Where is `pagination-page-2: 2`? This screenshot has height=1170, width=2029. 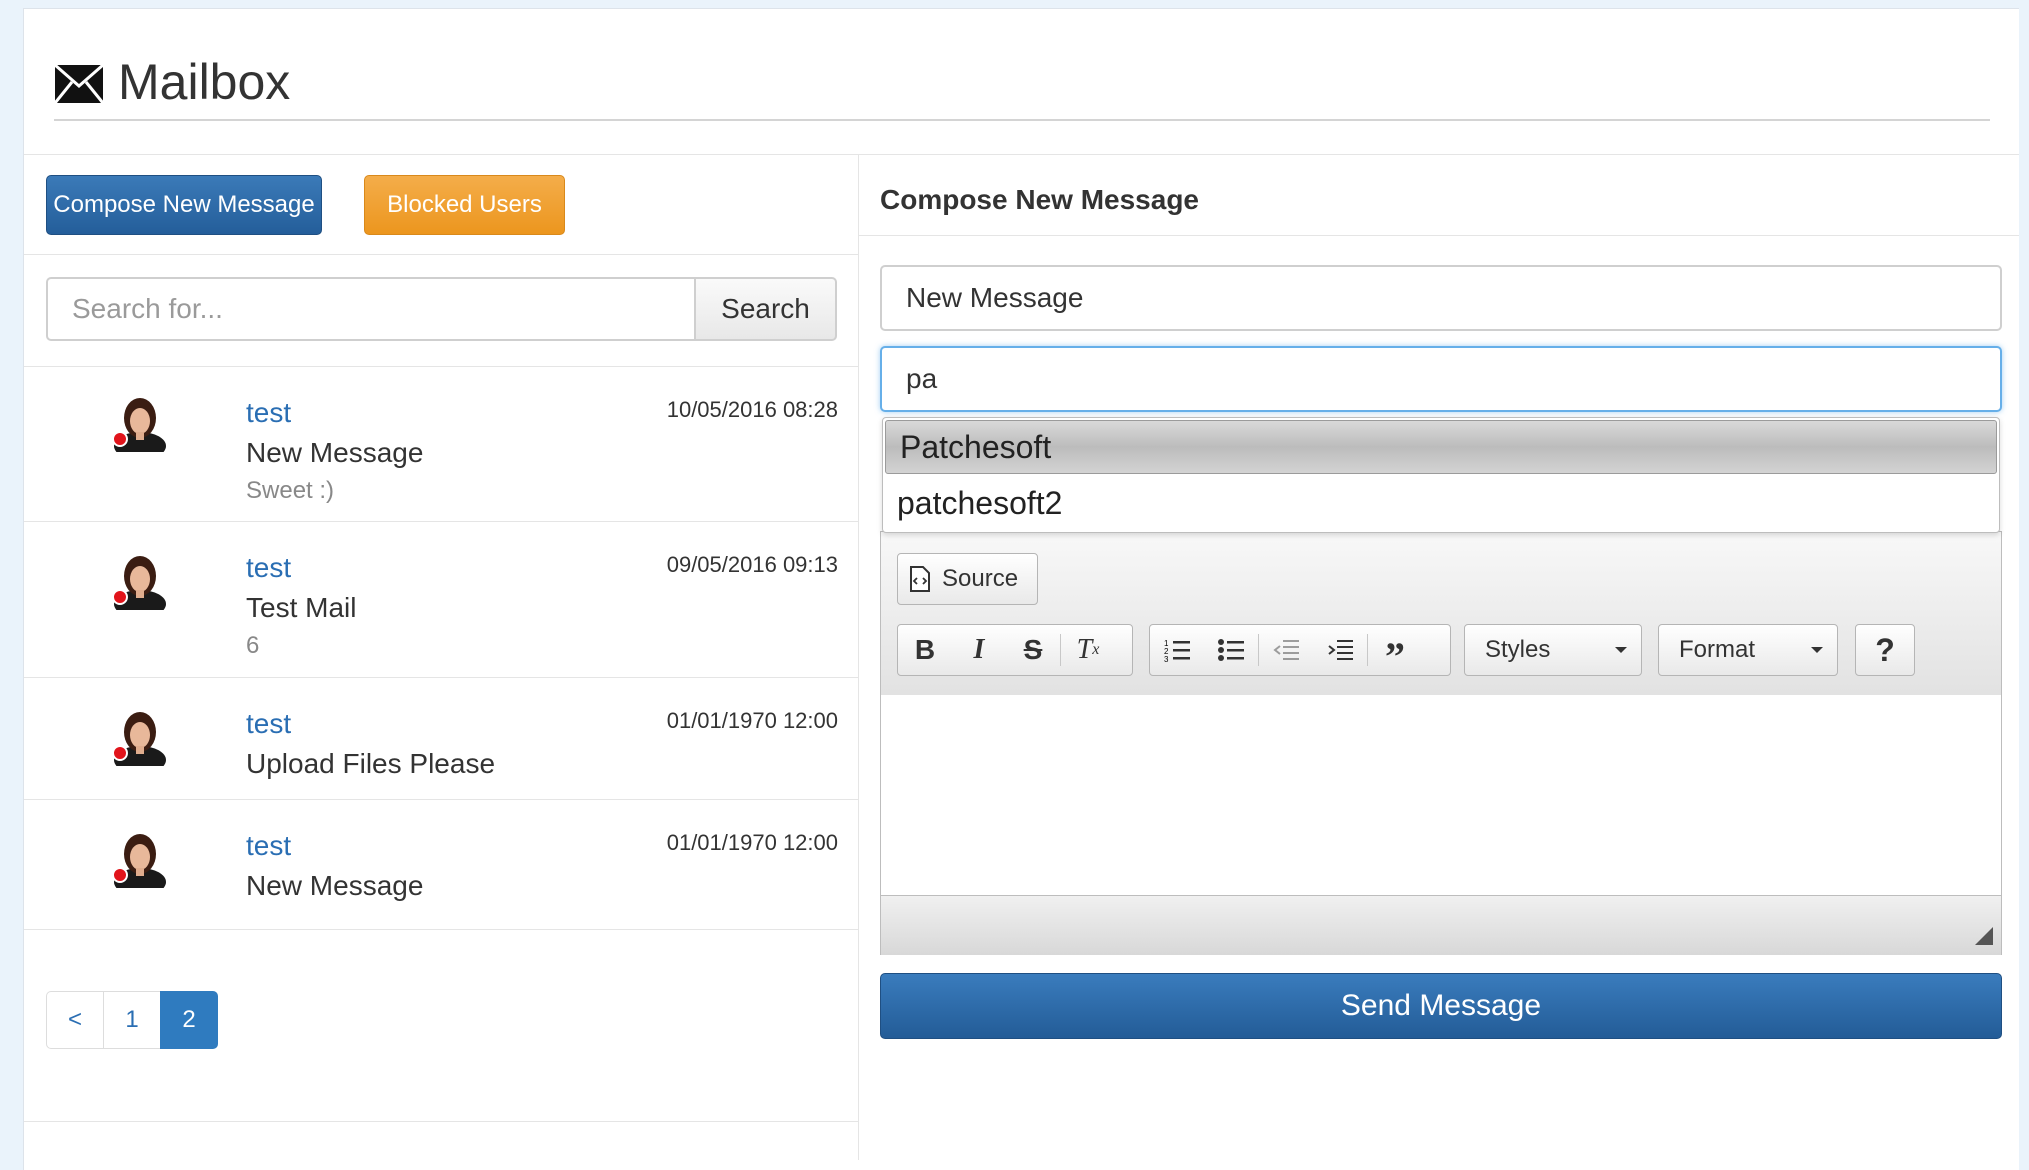
pagination-page-2: 2 is located at coordinates (189, 1020).